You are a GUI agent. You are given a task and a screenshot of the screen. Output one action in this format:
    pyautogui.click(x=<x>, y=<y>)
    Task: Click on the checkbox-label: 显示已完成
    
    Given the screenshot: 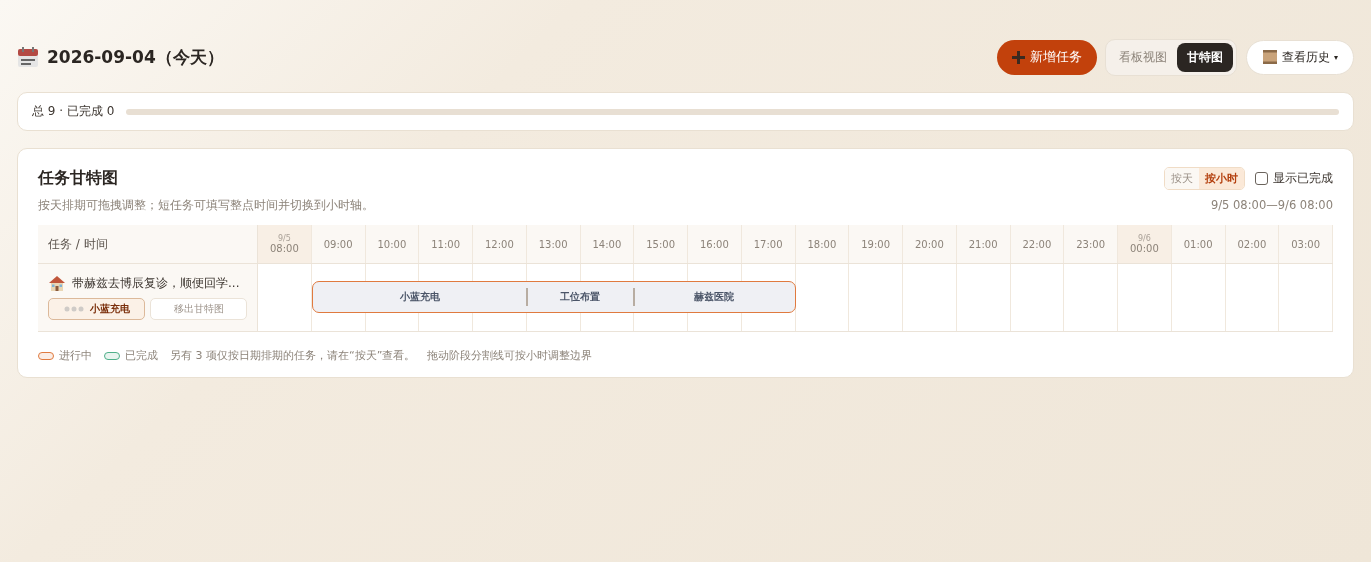 What is the action you would take?
    pyautogui.click(x=1303, y=178)
    